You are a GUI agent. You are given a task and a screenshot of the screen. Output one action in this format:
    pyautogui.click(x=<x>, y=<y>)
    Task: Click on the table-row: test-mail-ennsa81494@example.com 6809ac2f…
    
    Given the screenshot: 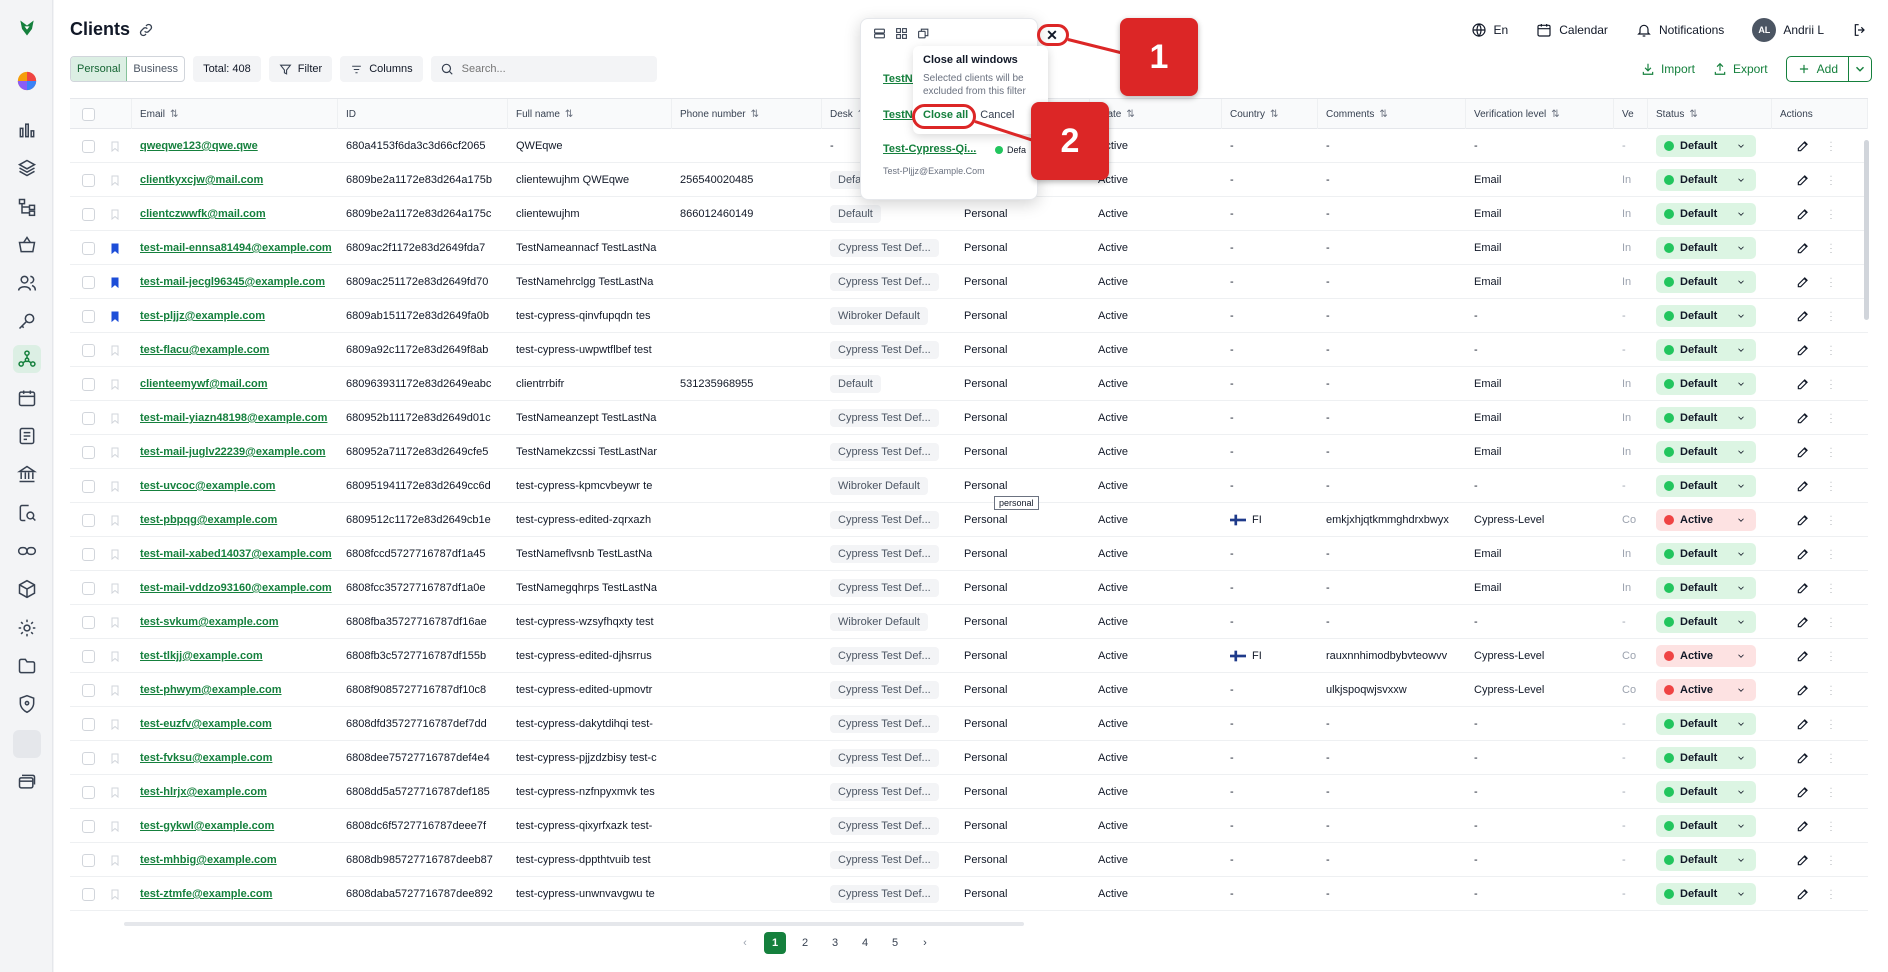 What is the action you would take?
    pyautogui.click(x=969, y=248)
    